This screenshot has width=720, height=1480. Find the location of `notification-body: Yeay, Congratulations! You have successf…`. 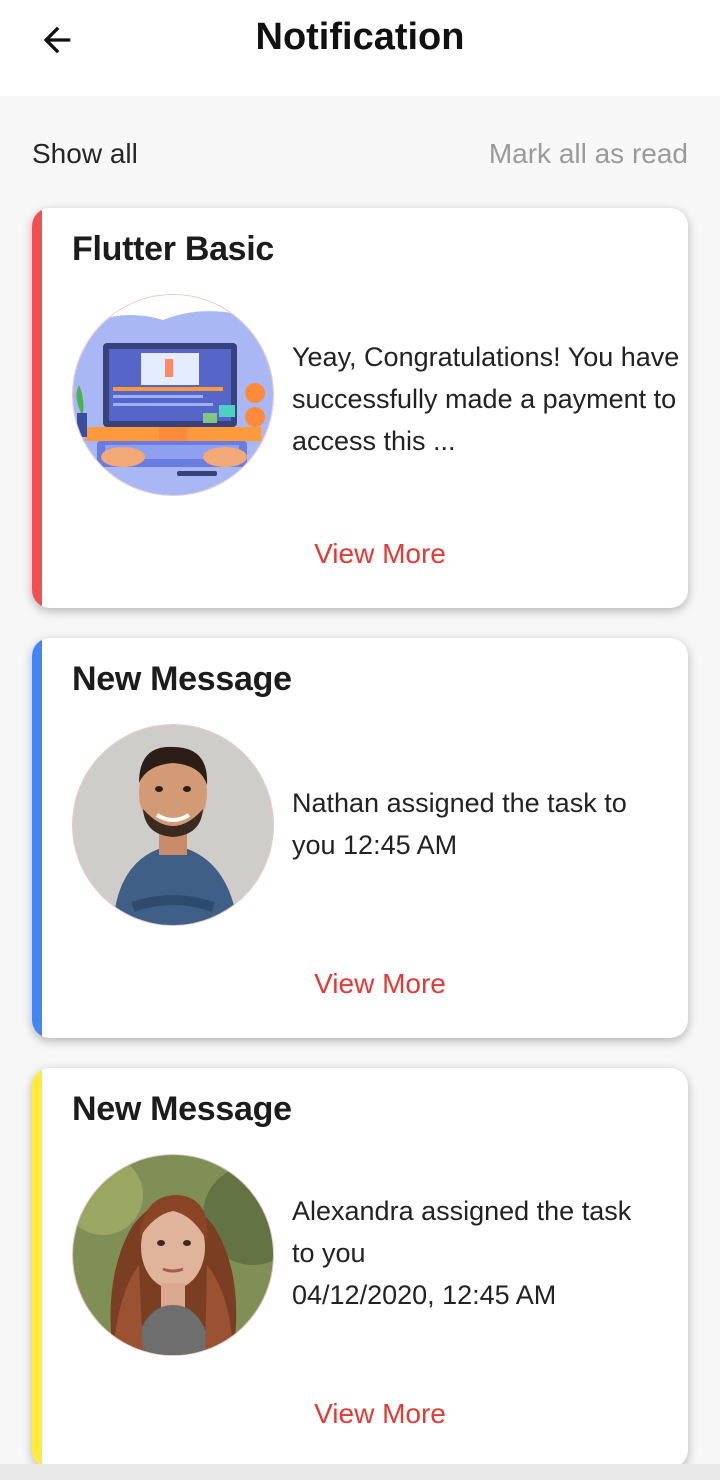

notification-body: Yeay, Congratulations! You have successf… is located at coordinates (486, 399).